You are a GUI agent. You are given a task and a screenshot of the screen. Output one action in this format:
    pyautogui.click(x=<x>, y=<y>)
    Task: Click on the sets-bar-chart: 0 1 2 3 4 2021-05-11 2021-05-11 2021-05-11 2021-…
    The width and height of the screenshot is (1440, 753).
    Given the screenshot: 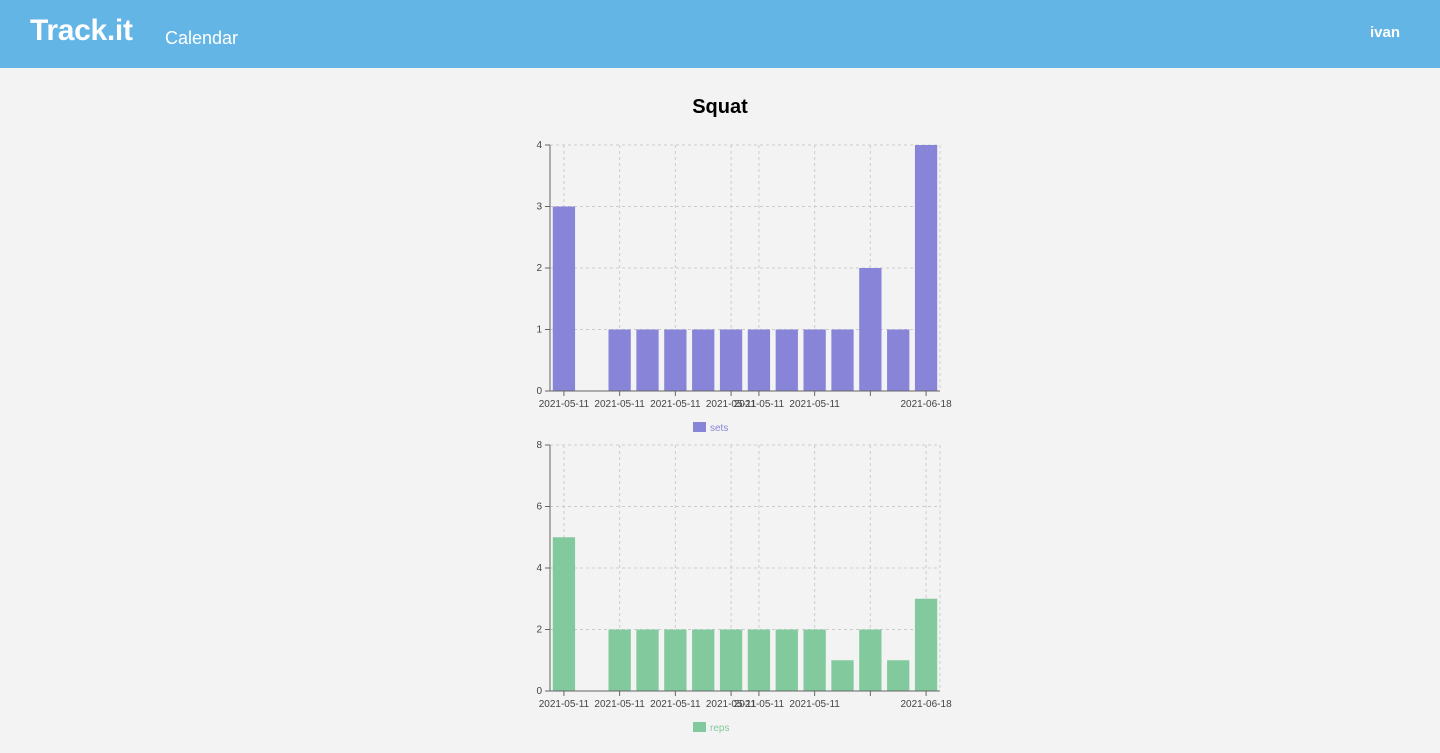 What is the action you would take?
    pyautogui.click(x=744, y=287)
    